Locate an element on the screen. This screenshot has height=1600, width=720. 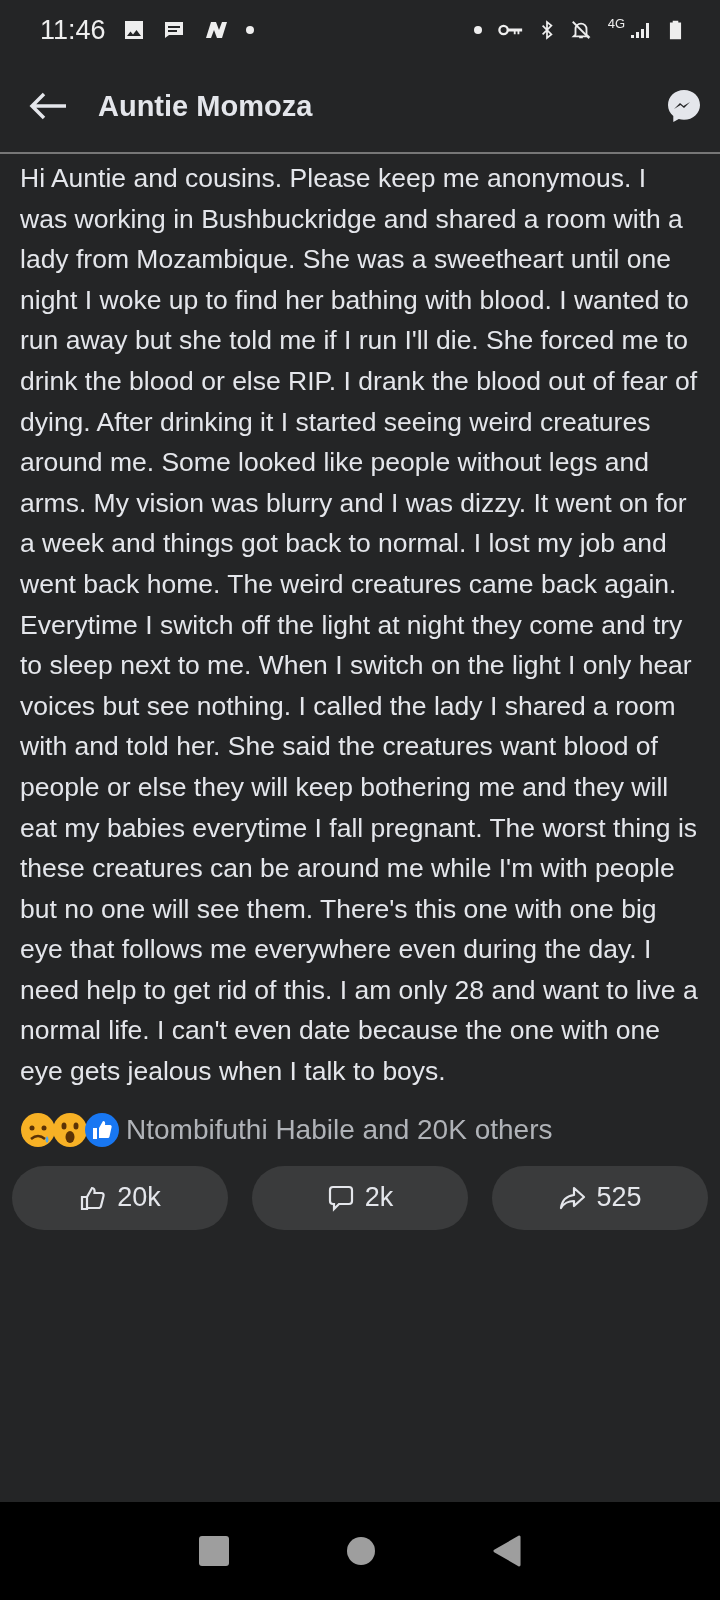
page-title: Auntie Momoza is located at coordinates (206, 106).